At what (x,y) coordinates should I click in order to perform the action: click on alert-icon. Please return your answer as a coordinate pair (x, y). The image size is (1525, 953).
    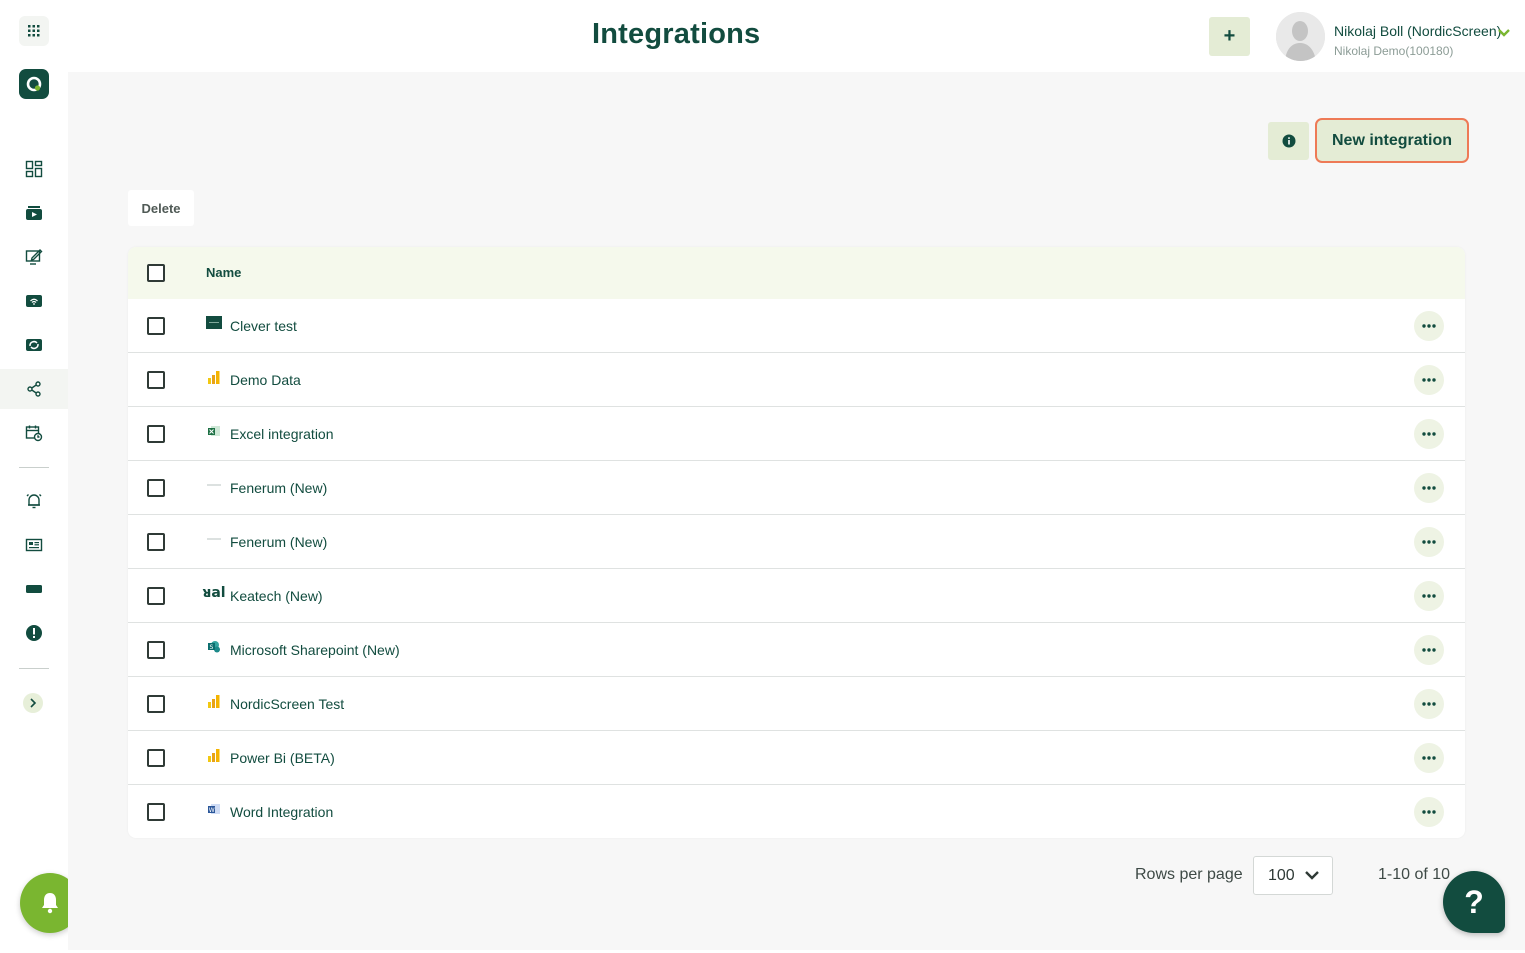
    Looking at the image, I should click on (34, 633).